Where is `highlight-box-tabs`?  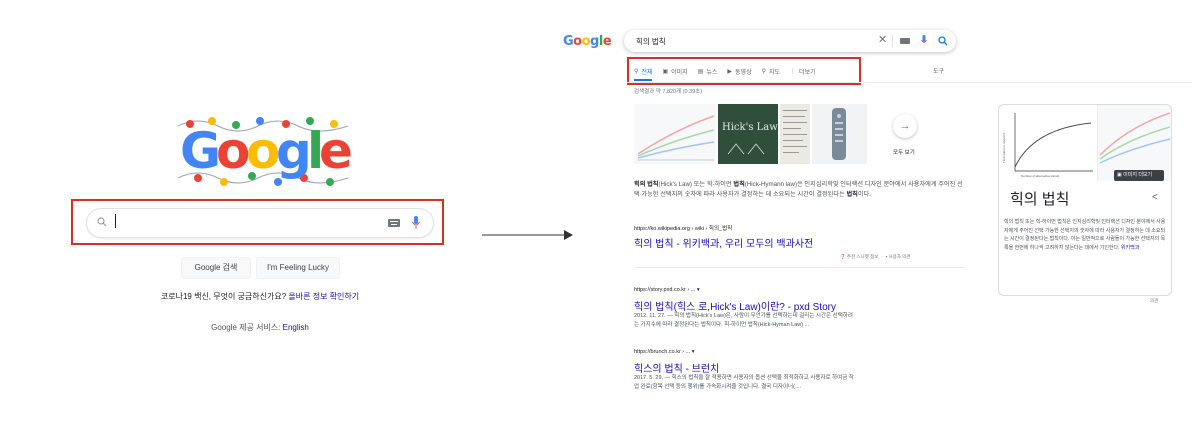
highlight-box-tabs is located at coordinates (744, 71).